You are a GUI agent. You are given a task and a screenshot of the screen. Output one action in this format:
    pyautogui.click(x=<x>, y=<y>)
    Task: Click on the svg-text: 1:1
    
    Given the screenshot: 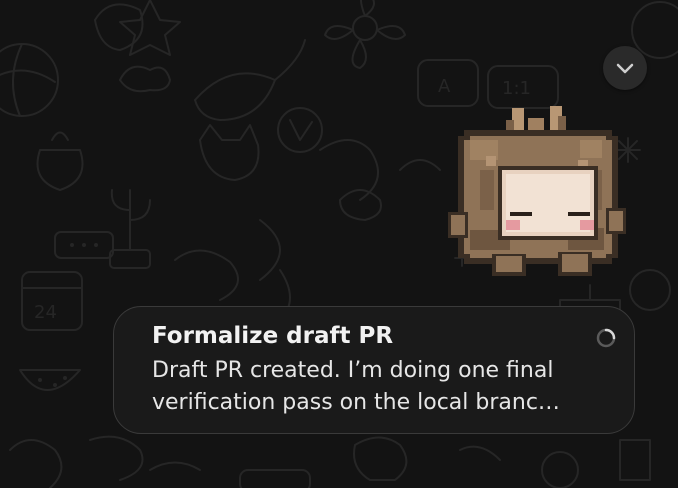 What is the action you would take?
    pyautogui.click(x=516, y=88)
    